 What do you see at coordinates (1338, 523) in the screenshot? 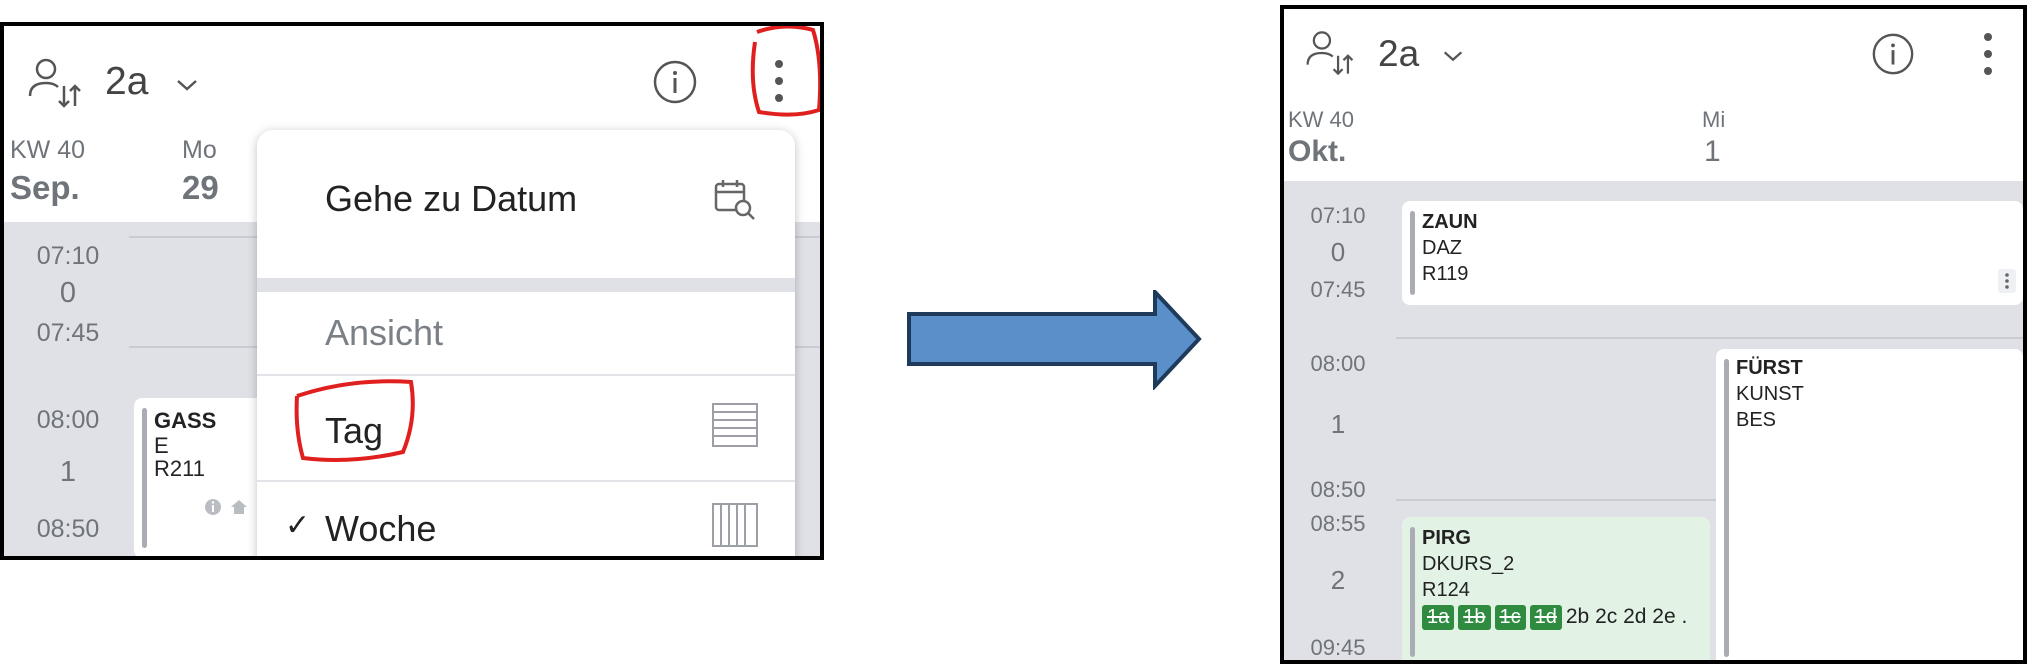
I see `period-start: 08:55` at bounding box center [1338, 523].